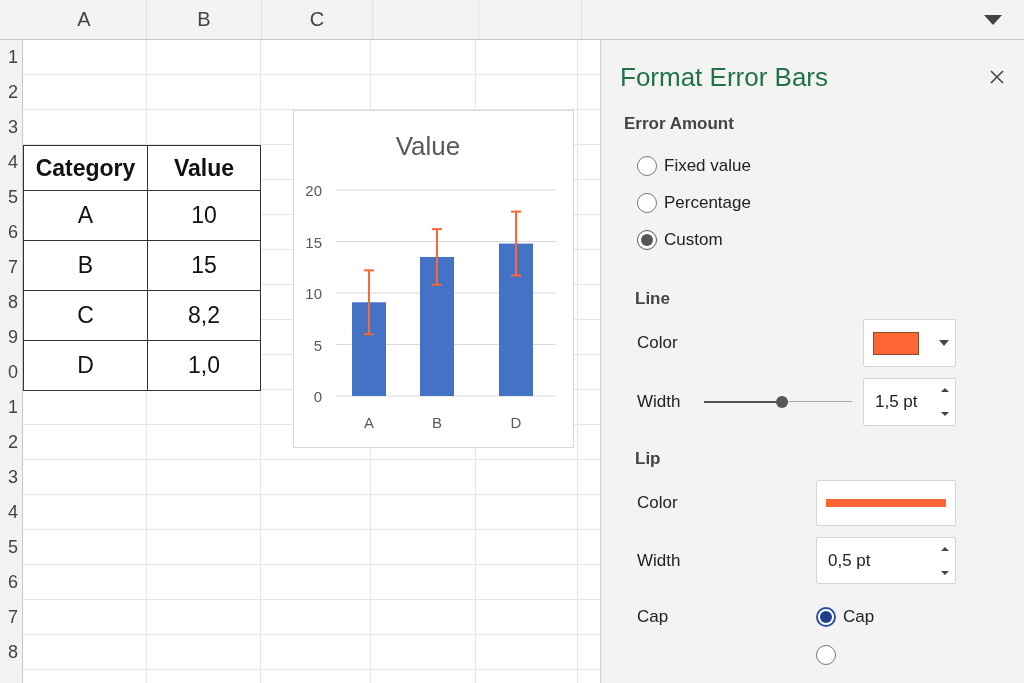 This screenshot has width=1024, height=683. I want to click on table-header-cell: Category, so click(85, 168).